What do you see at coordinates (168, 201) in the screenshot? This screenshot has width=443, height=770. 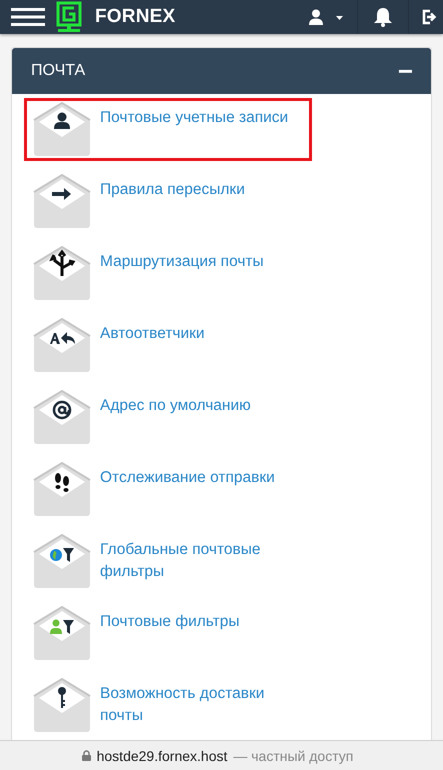 I see `menu-item: Правила пересылки` at bounding box center [168, 201].